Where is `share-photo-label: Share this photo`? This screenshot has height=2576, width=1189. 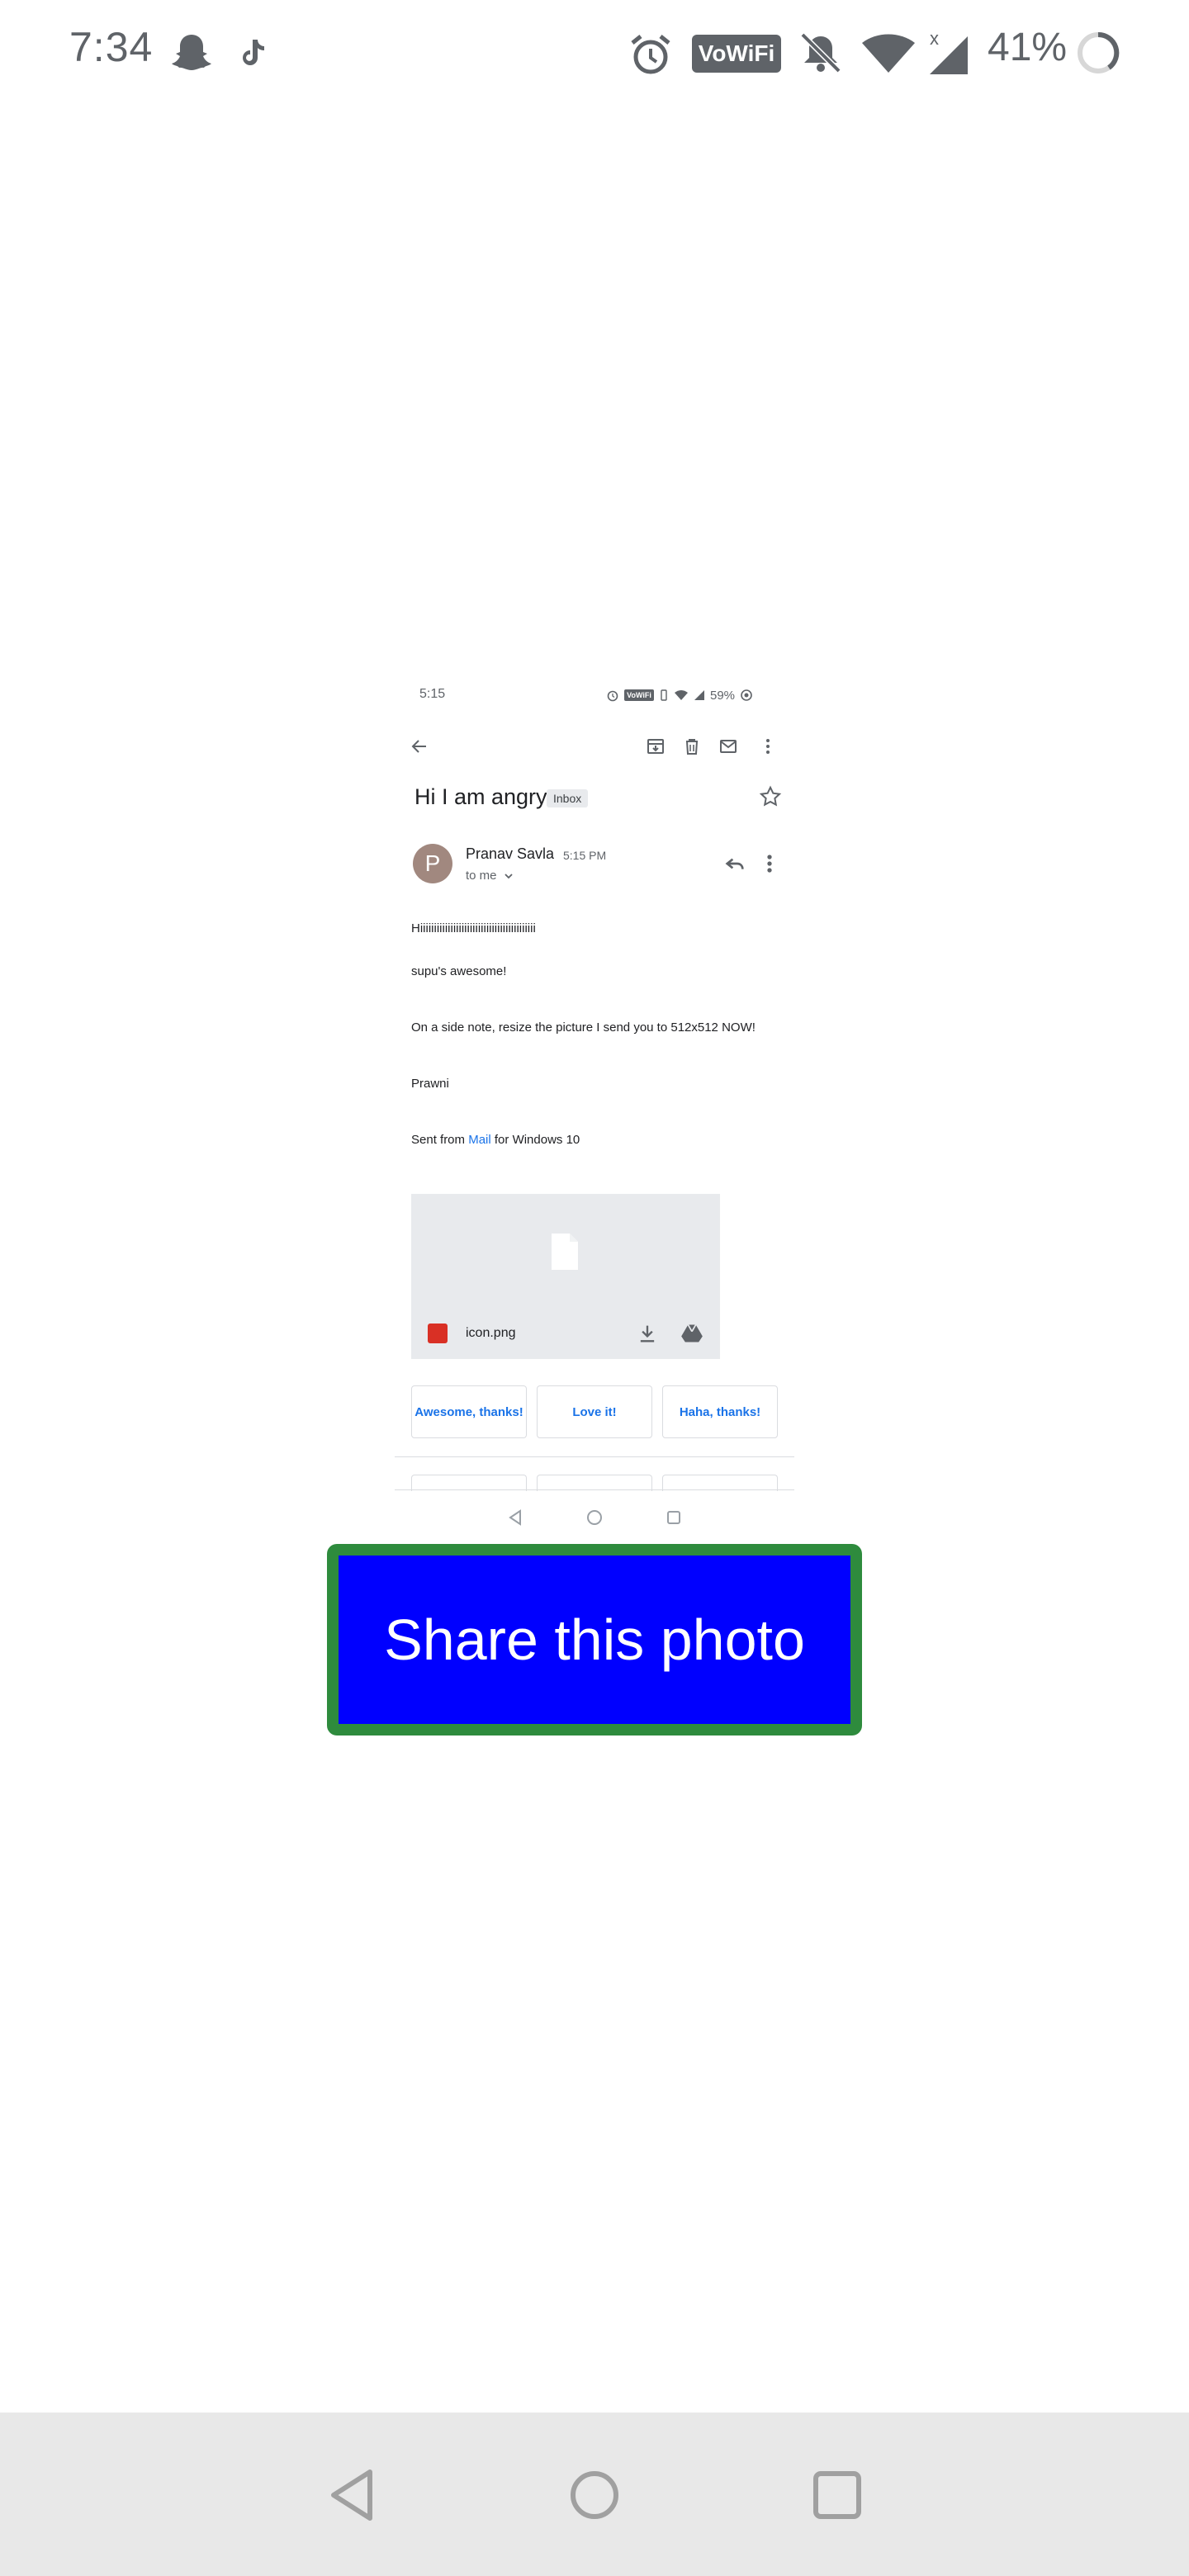
share-photo-label: Share this photo is located at coordinates (594, 1640).